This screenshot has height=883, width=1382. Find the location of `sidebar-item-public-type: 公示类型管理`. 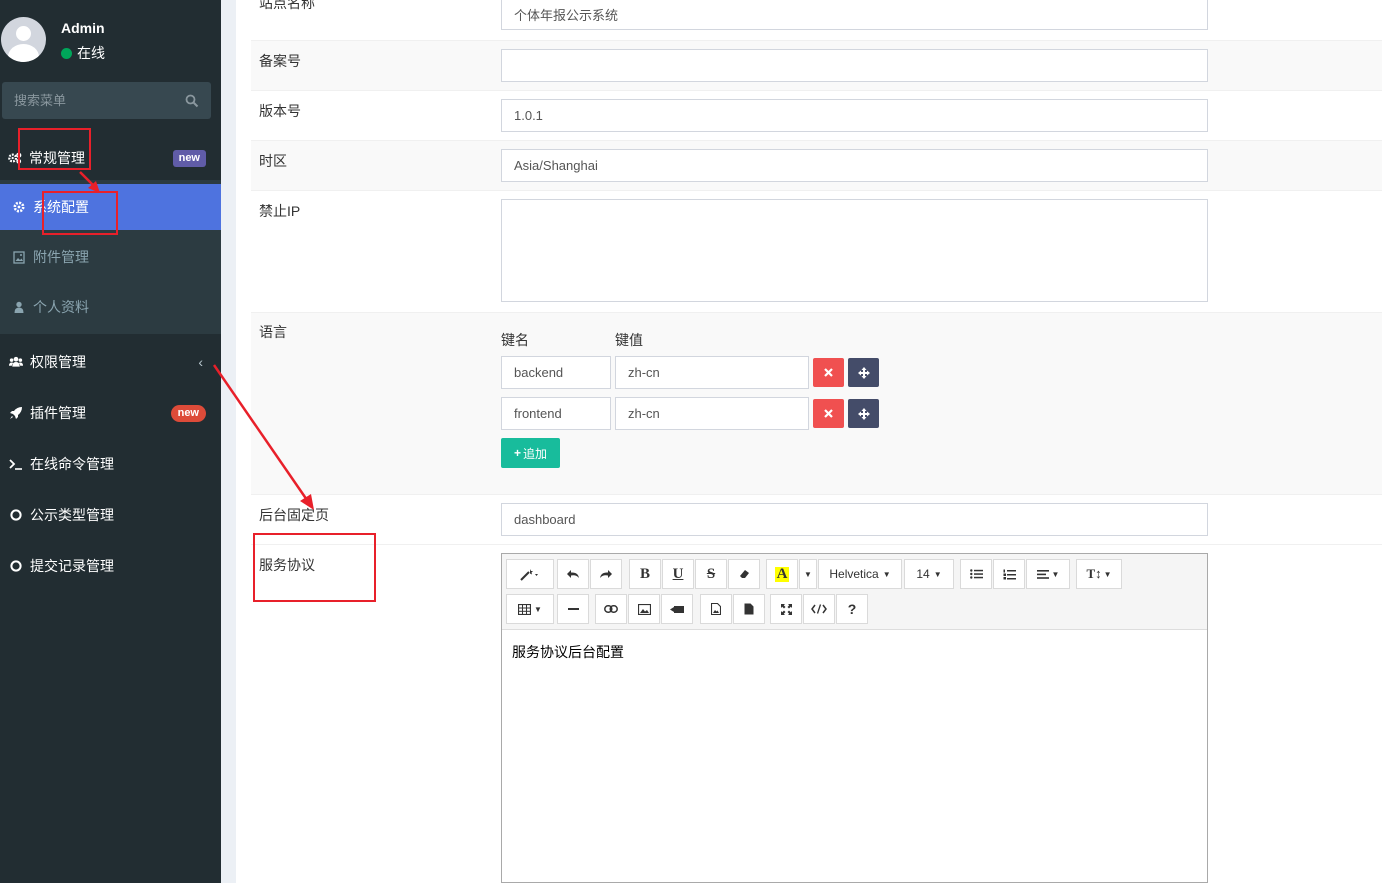

sidebar-item-public-type: 公示类型管理 is located at coordinates (110, 515).